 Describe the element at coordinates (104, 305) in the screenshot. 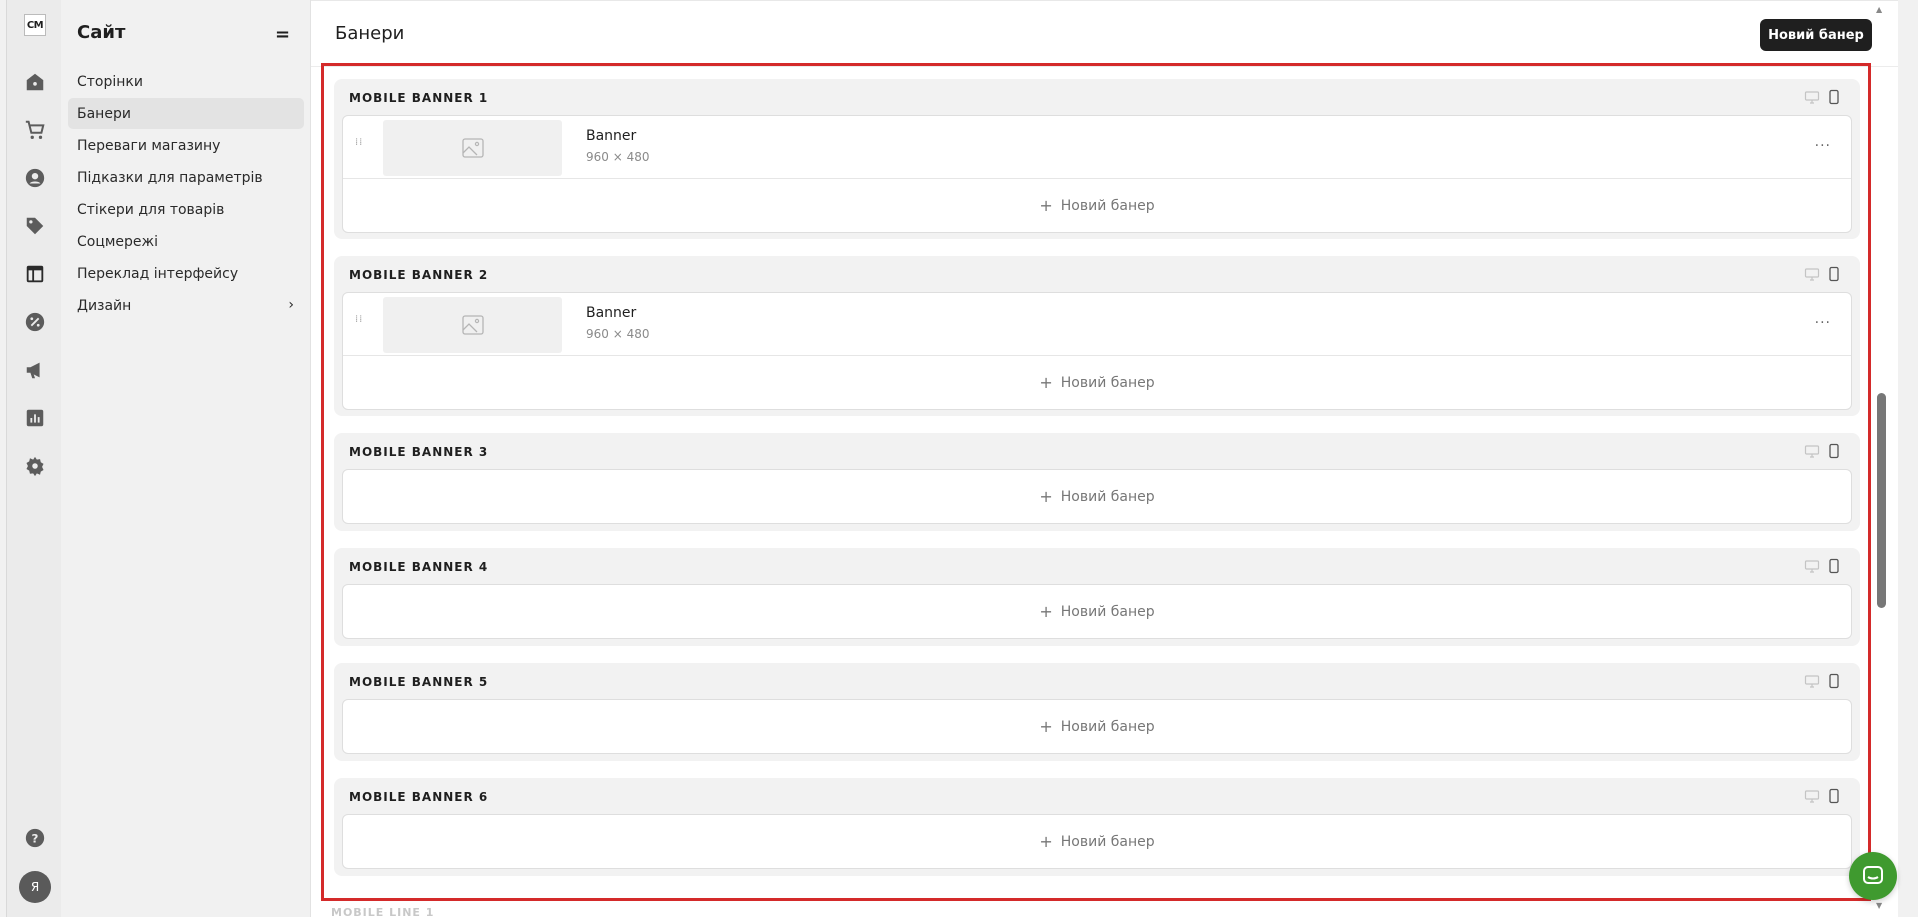

I see `nav-item-label: Дизайн` at that location.